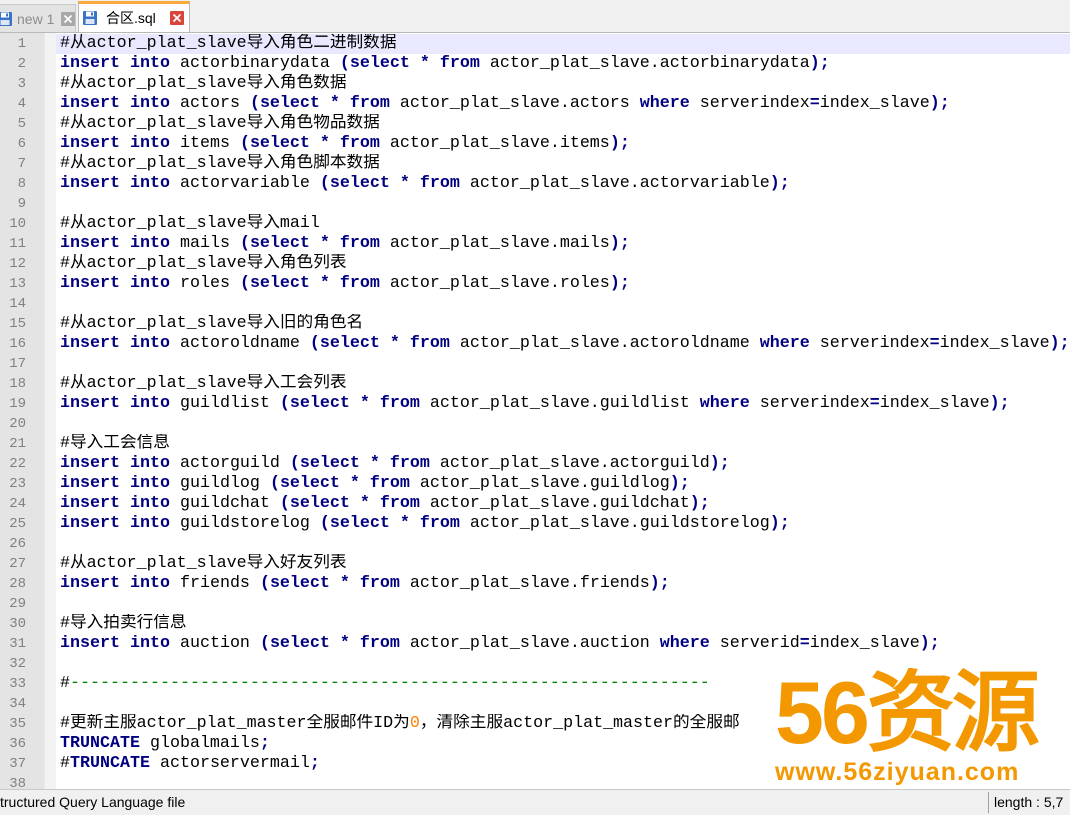  Describe the element at coordinates (22, 324) in the screenshot. I see `line-number: 15` at that location.